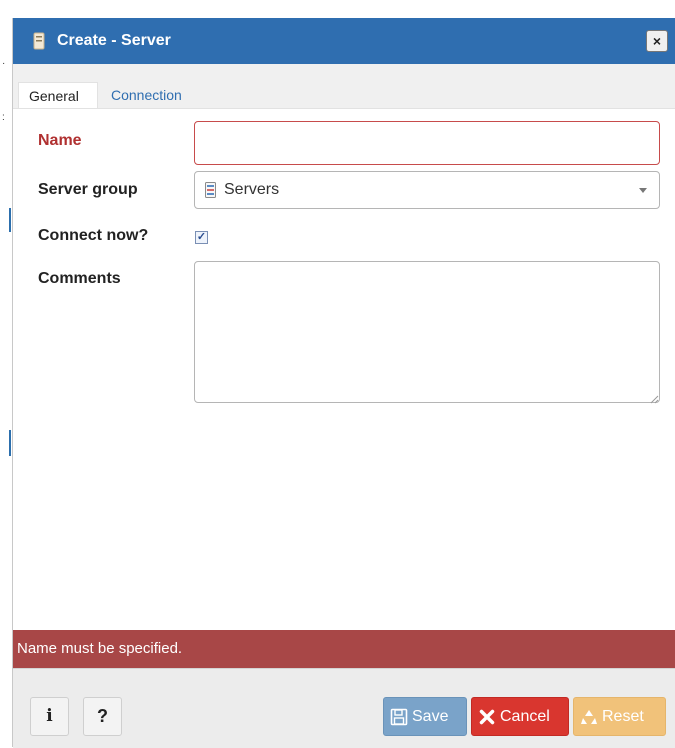 The image size is (675, 748). I want to click on reset-button: Reset, so click(619, 716).